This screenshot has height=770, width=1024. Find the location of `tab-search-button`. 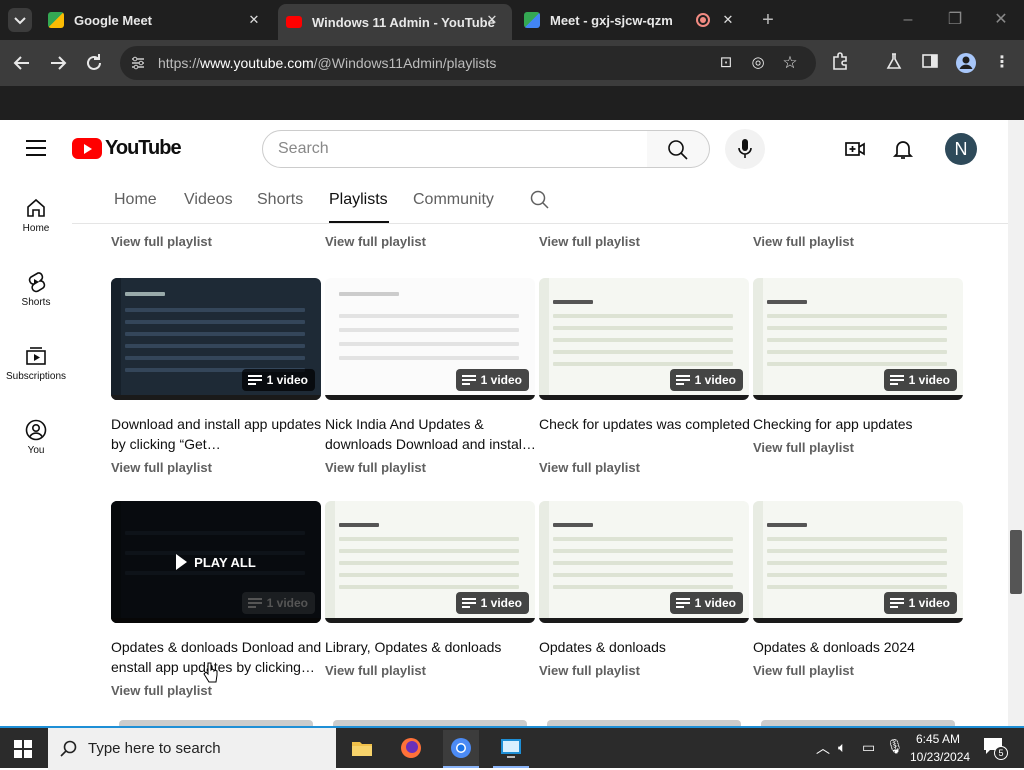

tab-search-button is located at coordinates (20, 20).